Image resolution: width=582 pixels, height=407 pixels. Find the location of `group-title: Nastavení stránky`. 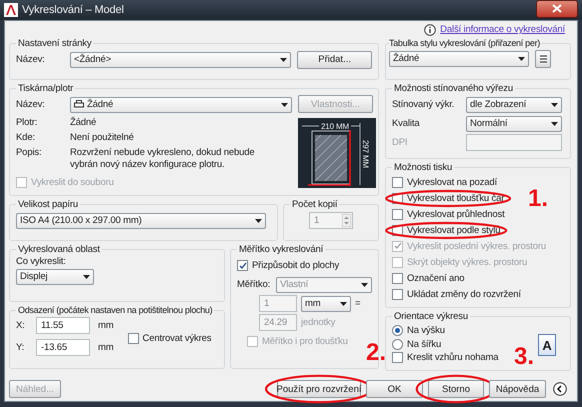

group-title: Nastavení stránky is located at coordinates (54, 43).